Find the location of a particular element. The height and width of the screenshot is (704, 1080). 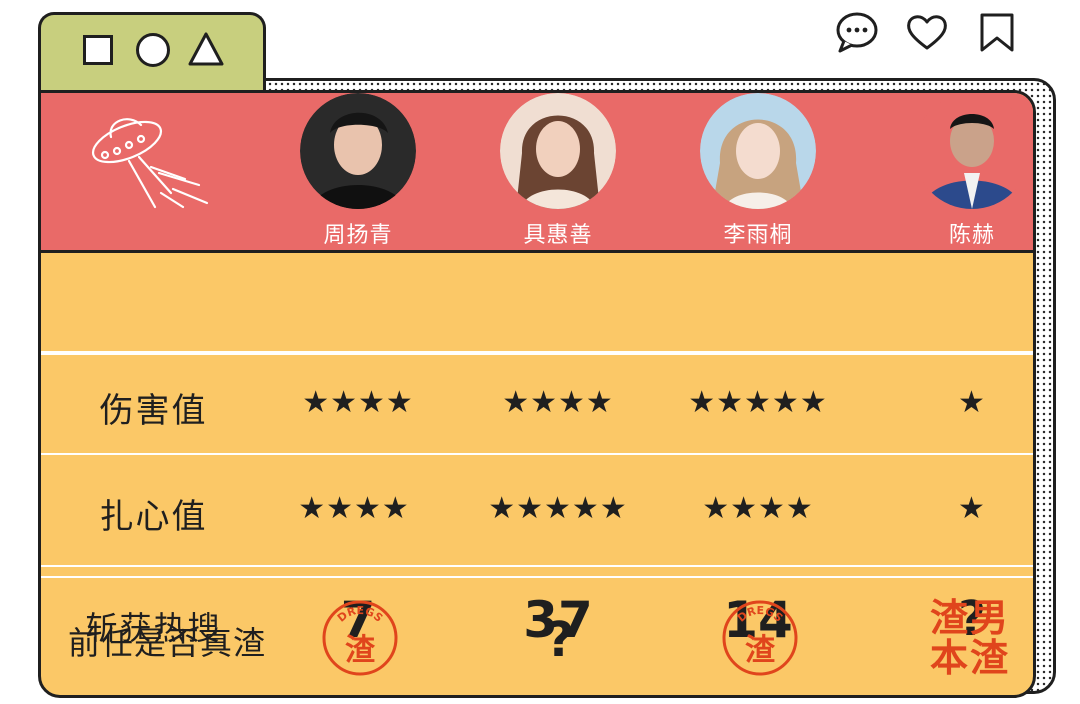

row-label: 扎心值 is located at coordinates (153, 517).